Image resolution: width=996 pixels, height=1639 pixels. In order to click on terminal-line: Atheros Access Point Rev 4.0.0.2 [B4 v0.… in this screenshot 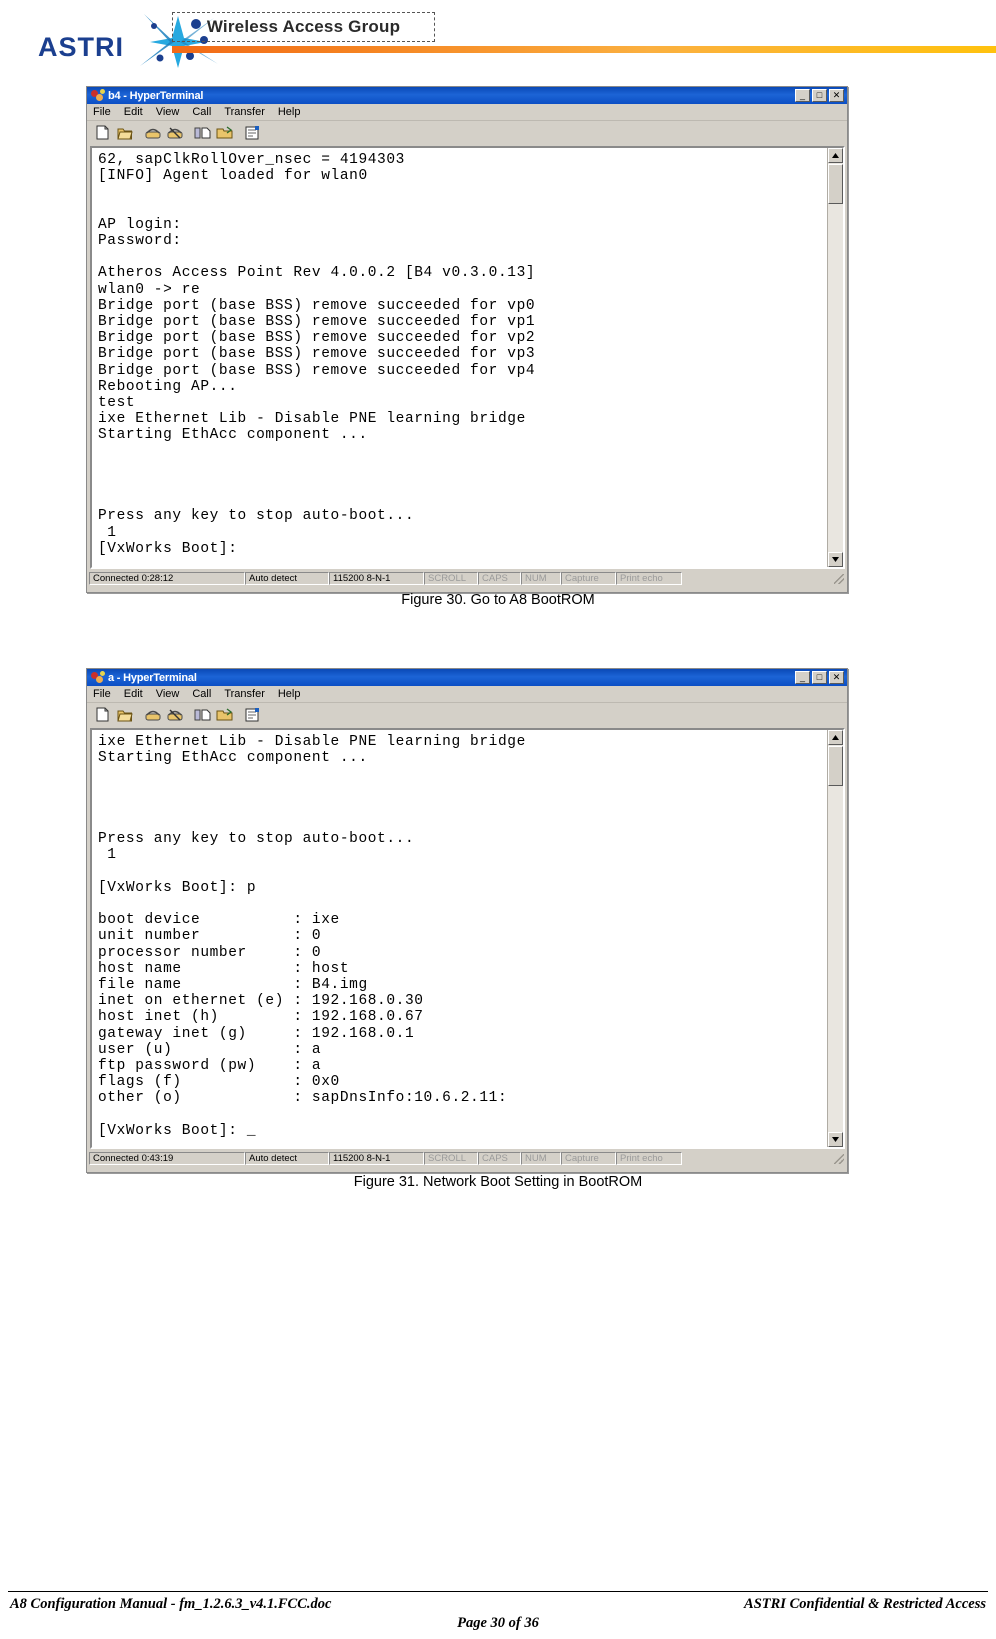, I will do `click(317, 273)`.